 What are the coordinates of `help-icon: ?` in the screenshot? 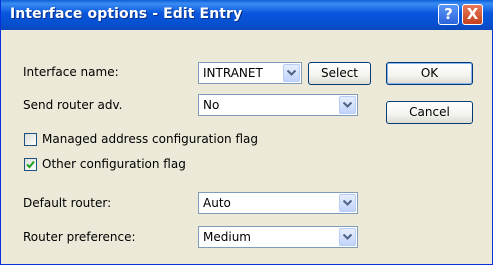 It's located at (448, 14).